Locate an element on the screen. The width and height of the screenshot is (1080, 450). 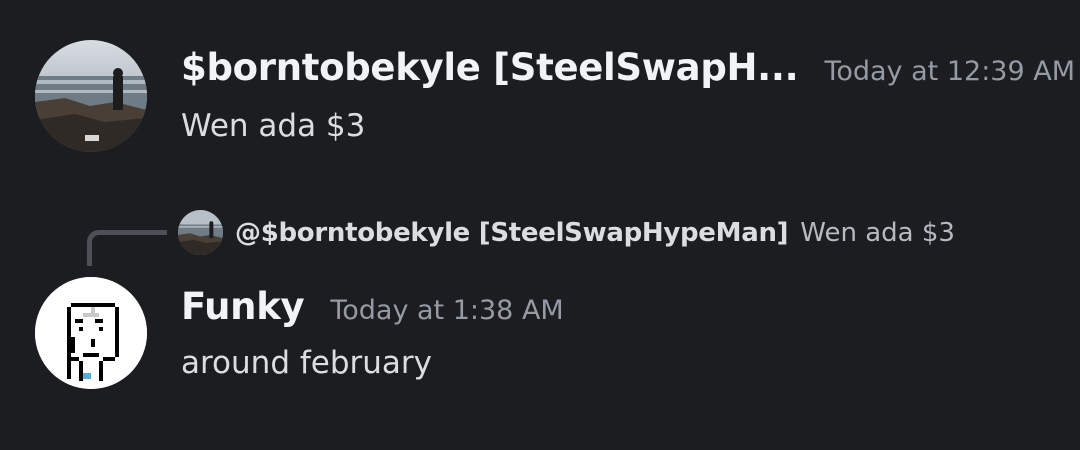
reply-content: Wen ada $3 is located at coordinates (877, 233).